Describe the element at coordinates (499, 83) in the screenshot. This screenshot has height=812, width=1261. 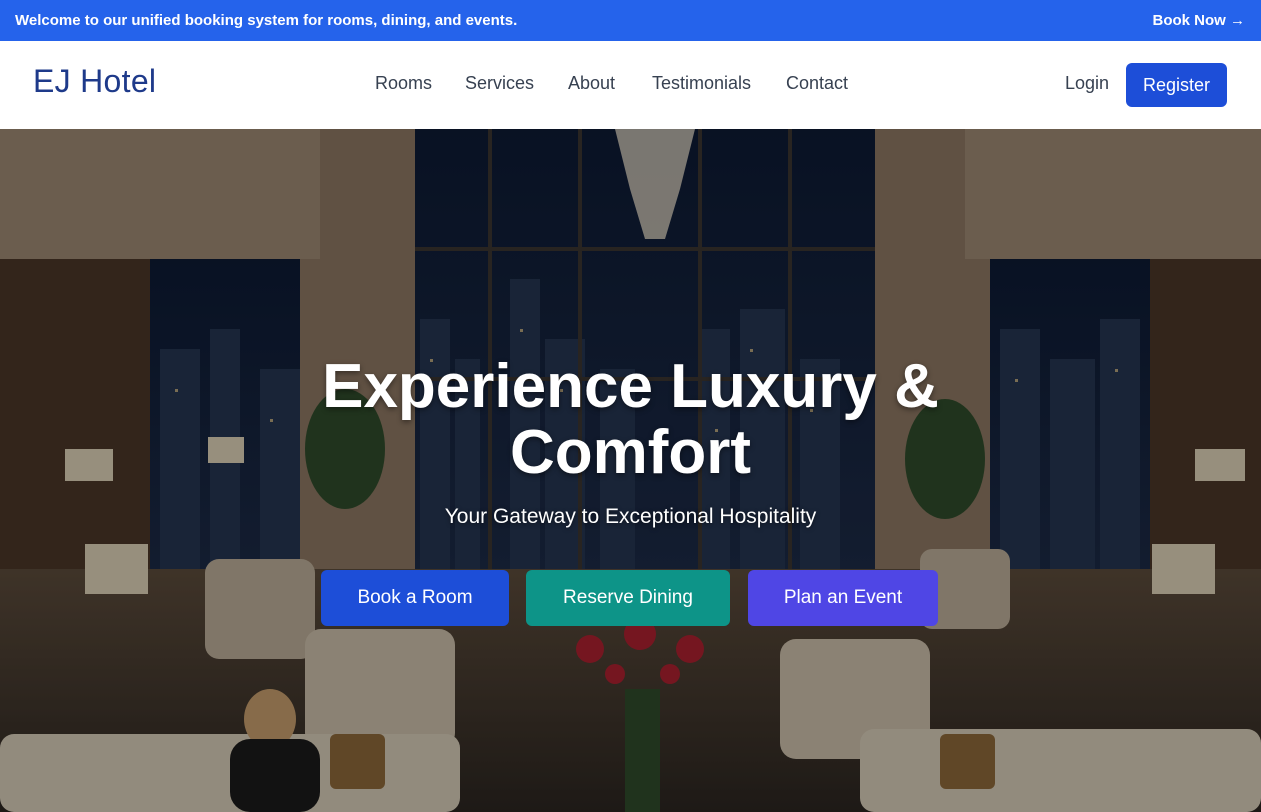
I see `nav-link-services: Services` at that location.